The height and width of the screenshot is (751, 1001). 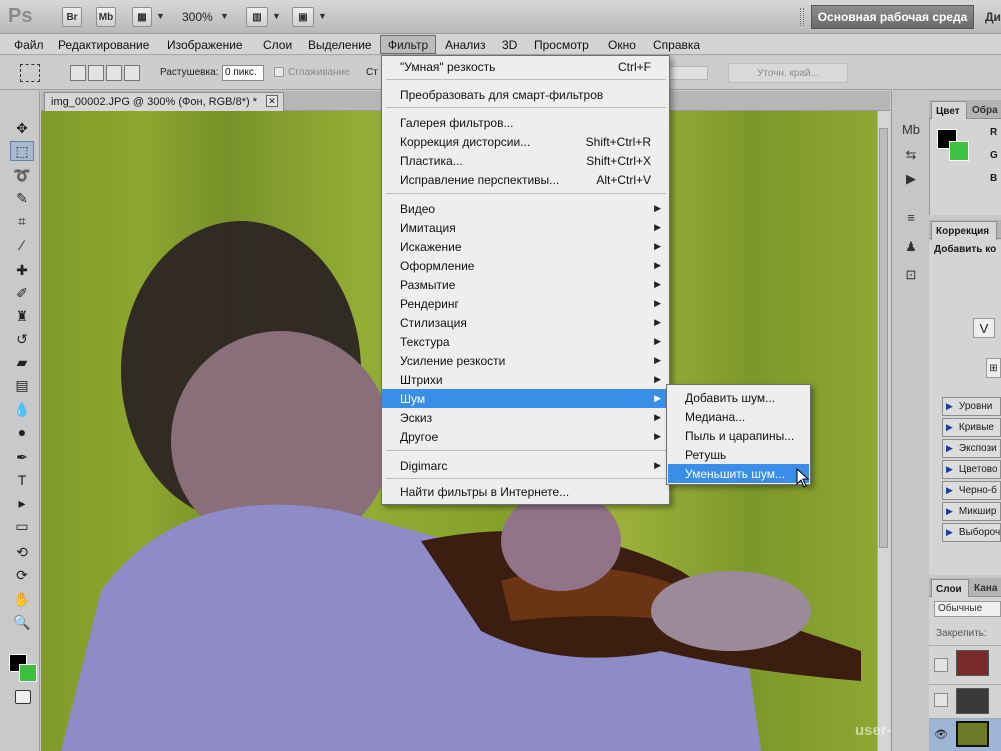 What do you see at coordinates (525, 284) in the screenshot?
I see `filter-submenu-item: Размытие ▶` at bounding box center [525, 284].